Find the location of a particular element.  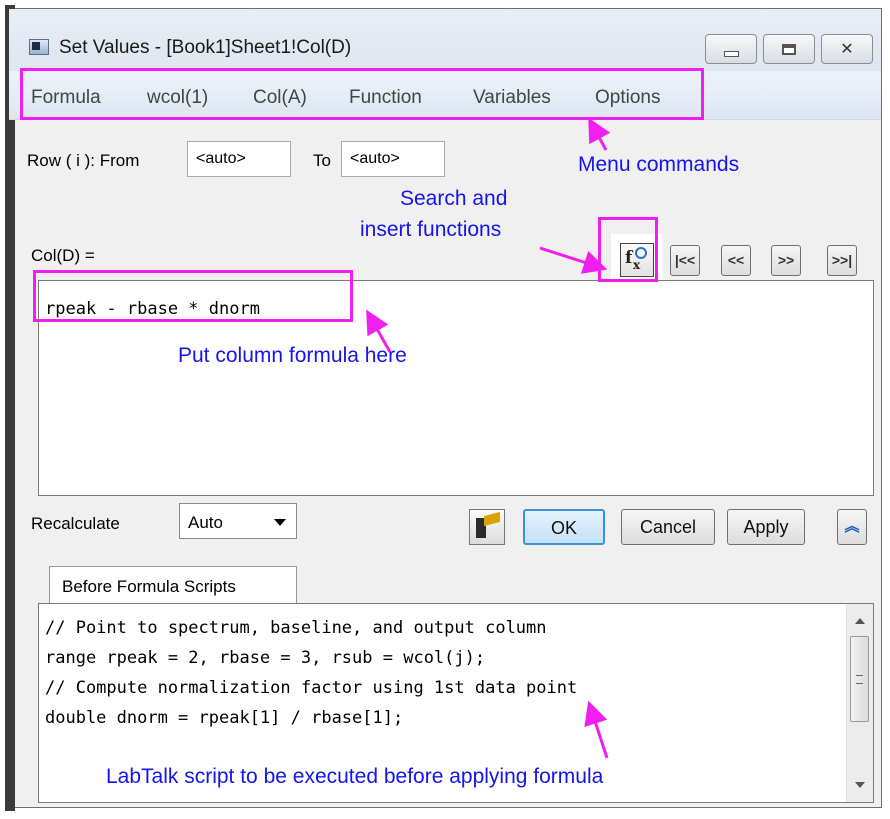

vertical-scrollbar is located at coordinates (859, 703).